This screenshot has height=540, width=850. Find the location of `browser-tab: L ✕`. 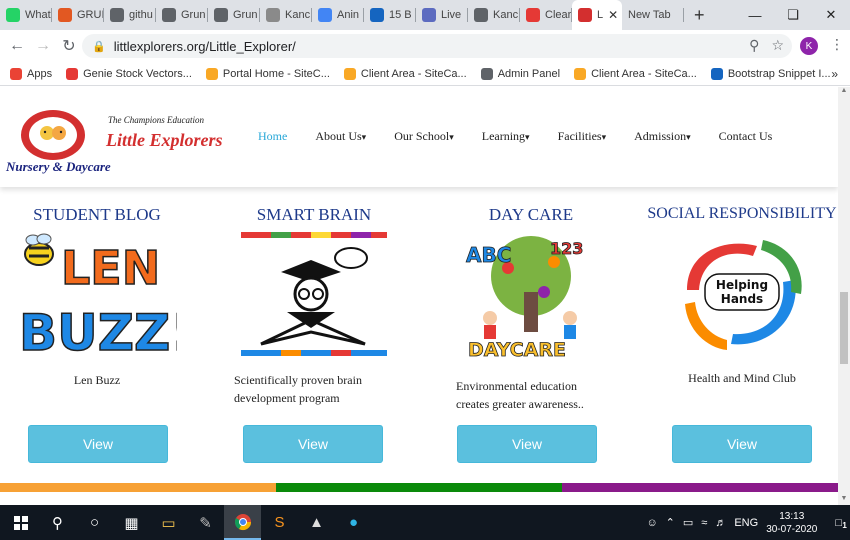

browser-tab: L ✕ is located at coordinates (597, 15).